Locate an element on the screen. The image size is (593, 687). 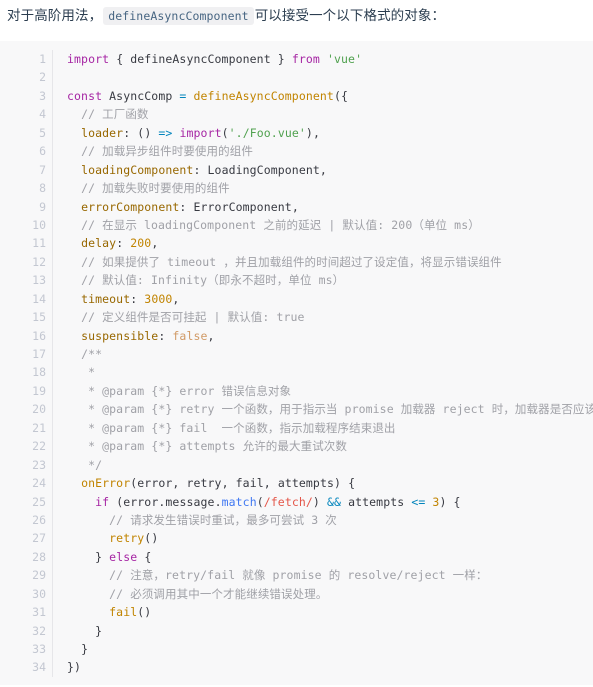
line-number: 20 is located at coordinates (39, 409).